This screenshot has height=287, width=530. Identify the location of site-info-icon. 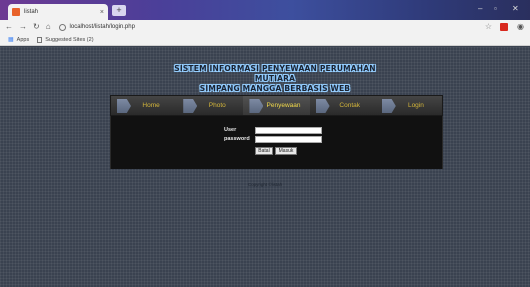
(62, 27).